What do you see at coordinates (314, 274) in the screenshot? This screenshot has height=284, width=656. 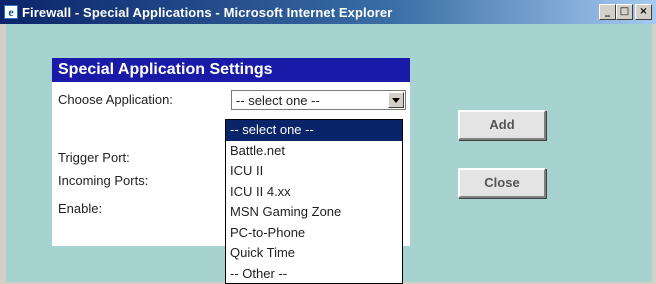 I see `dropdown-option: -- Other --` at bounding box center [314, 274].